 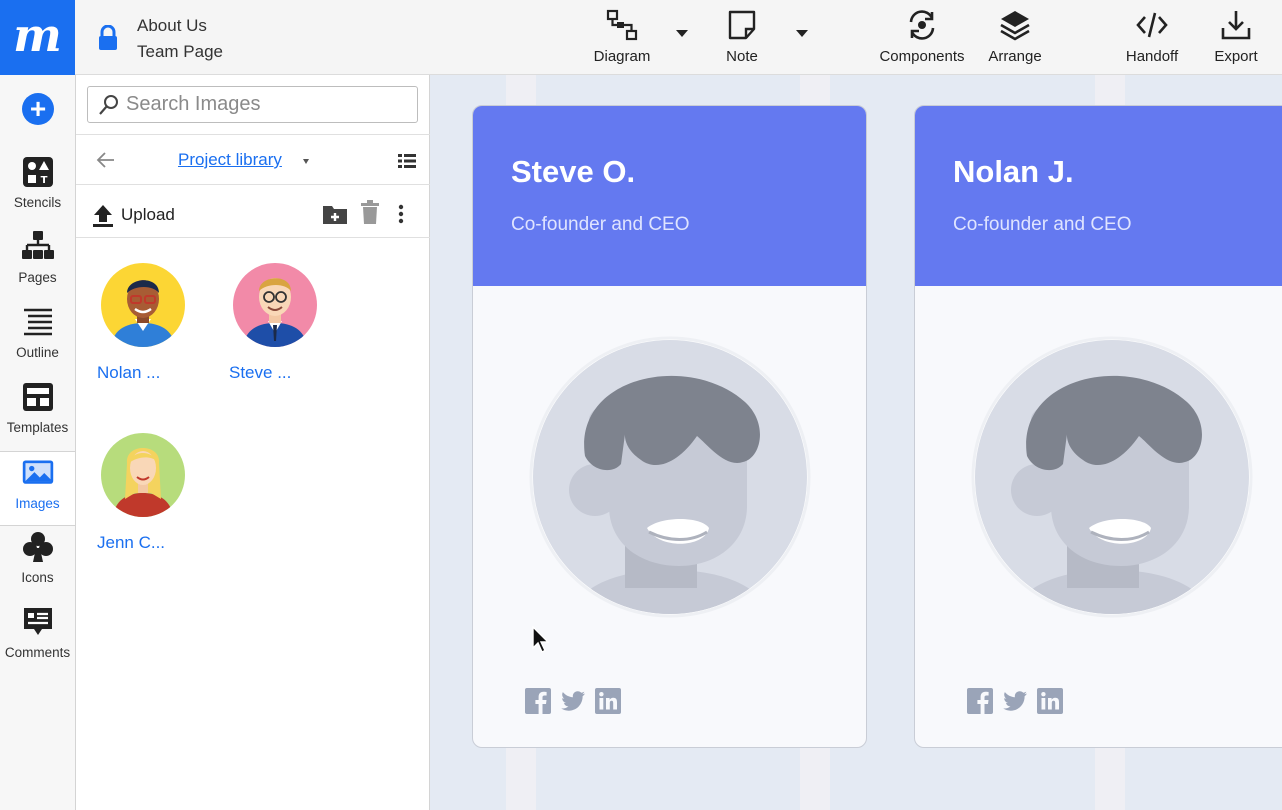 I want to click on export-button: Export, so click(x=1236, y=39).